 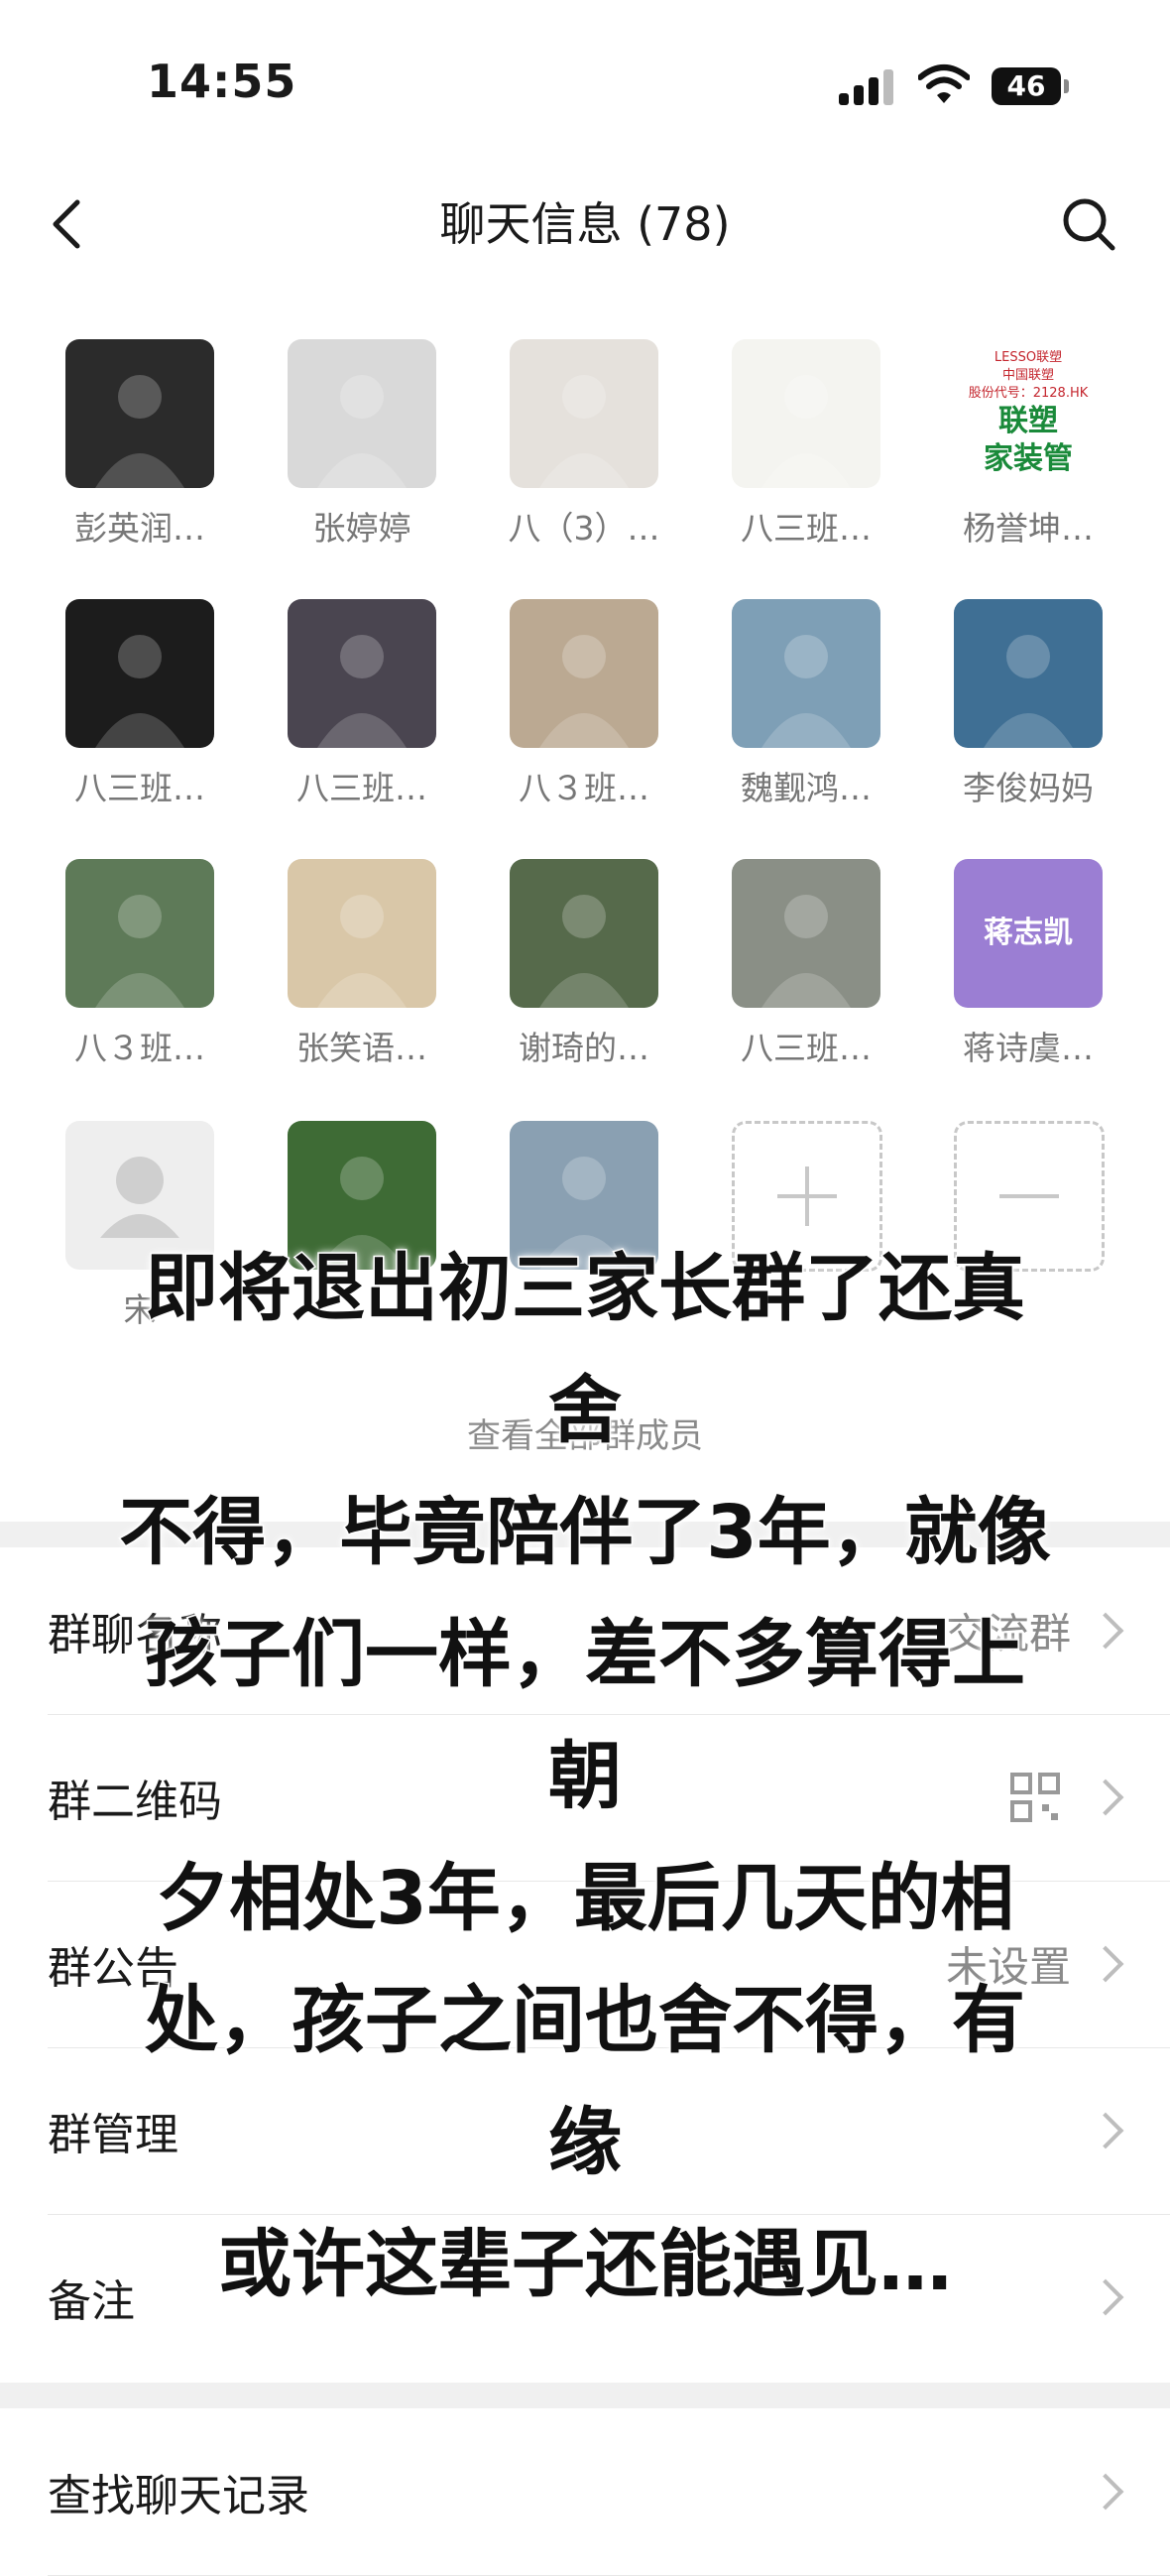 I want to click on avatar-logo-text: 家装管, so click(x=1028, y=458).